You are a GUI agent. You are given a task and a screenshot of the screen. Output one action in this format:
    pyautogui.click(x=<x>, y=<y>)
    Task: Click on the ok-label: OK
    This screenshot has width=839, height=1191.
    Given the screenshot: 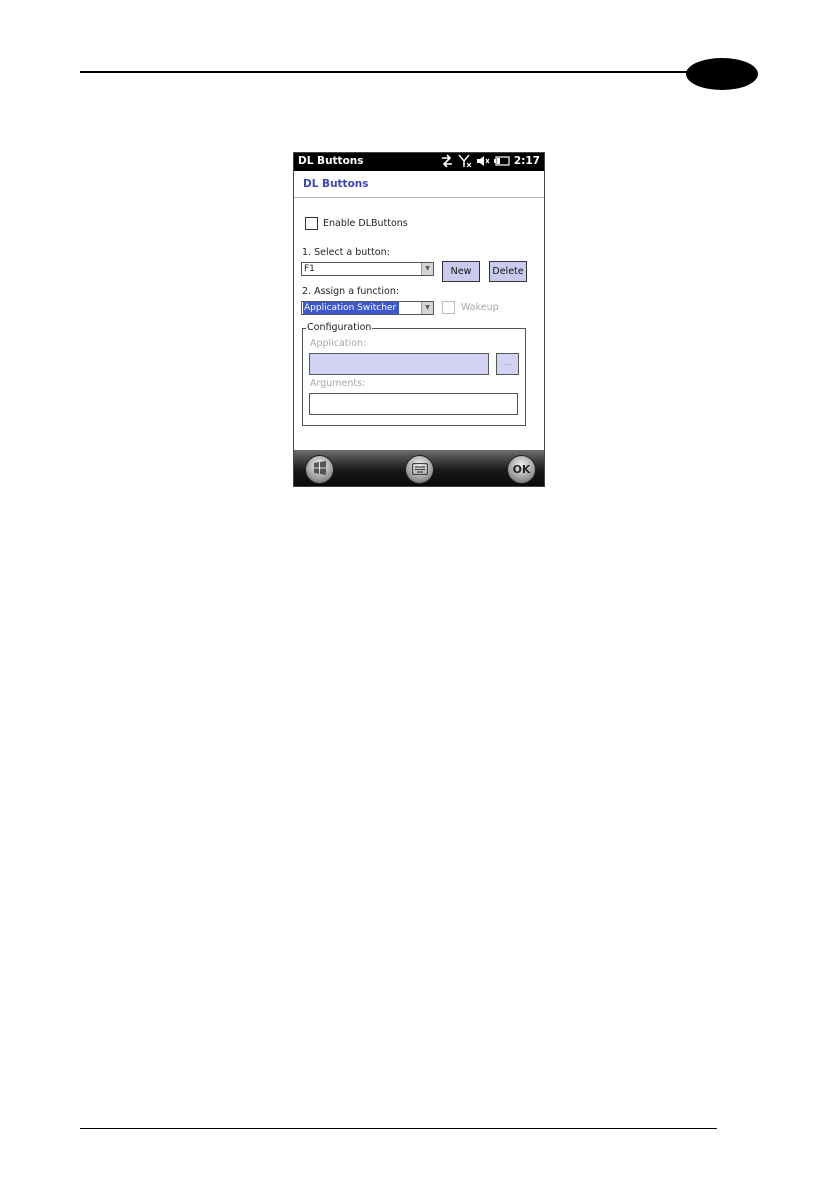 What is the action you would take?
    pyautogui.click(x=521, y=469)
    